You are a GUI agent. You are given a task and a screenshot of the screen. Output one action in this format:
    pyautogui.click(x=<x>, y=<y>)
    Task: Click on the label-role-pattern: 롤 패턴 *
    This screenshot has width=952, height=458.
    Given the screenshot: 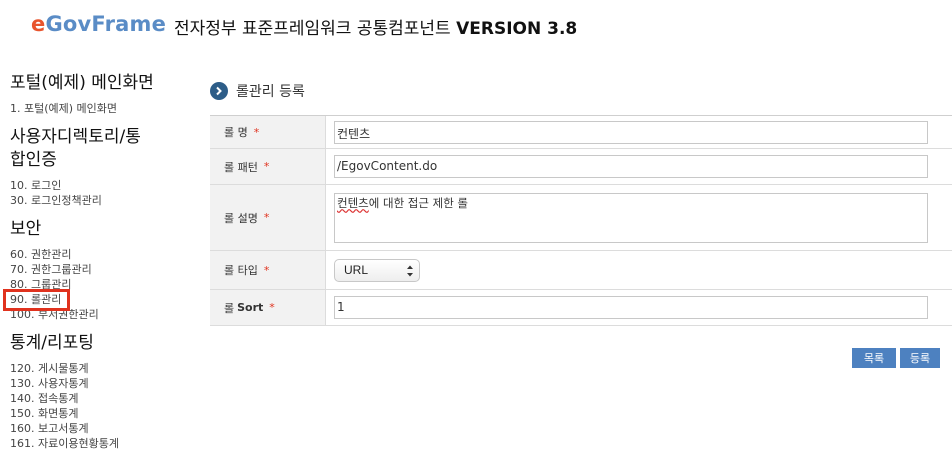 What is the action you would take?
    pyautogui.click(x=268, y=166)
    